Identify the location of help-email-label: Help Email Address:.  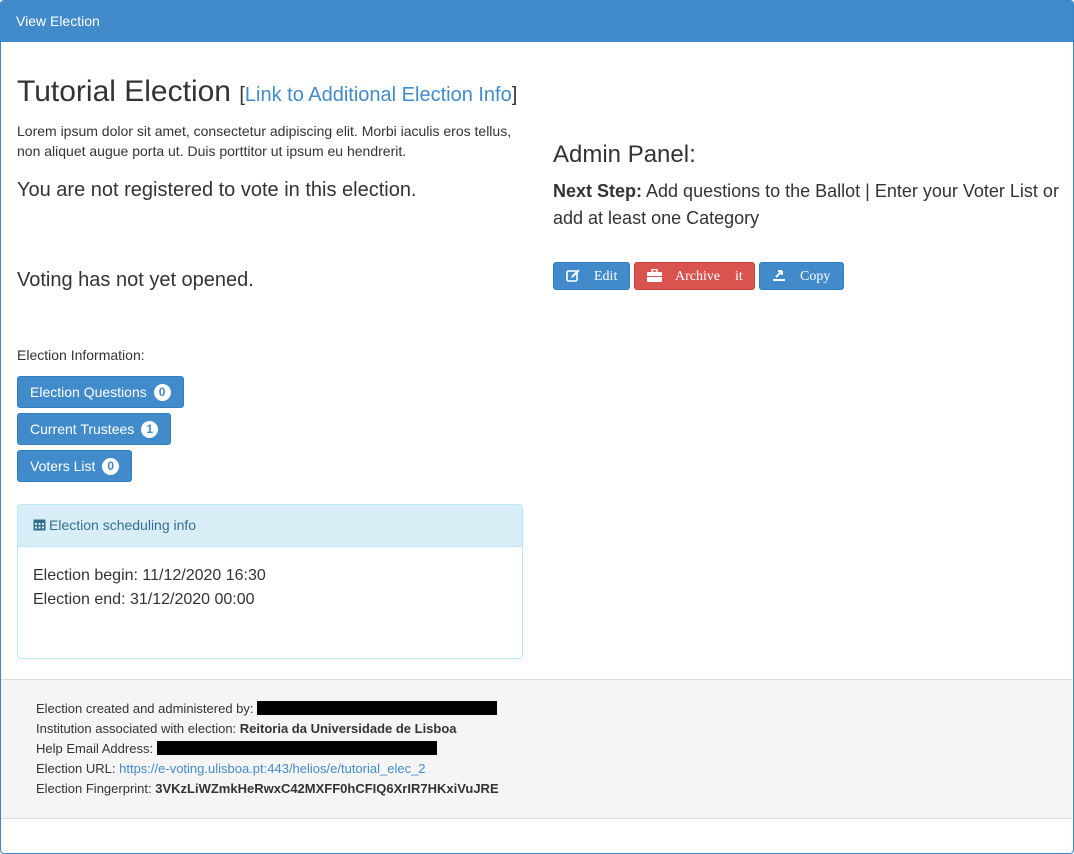
(95, 748).